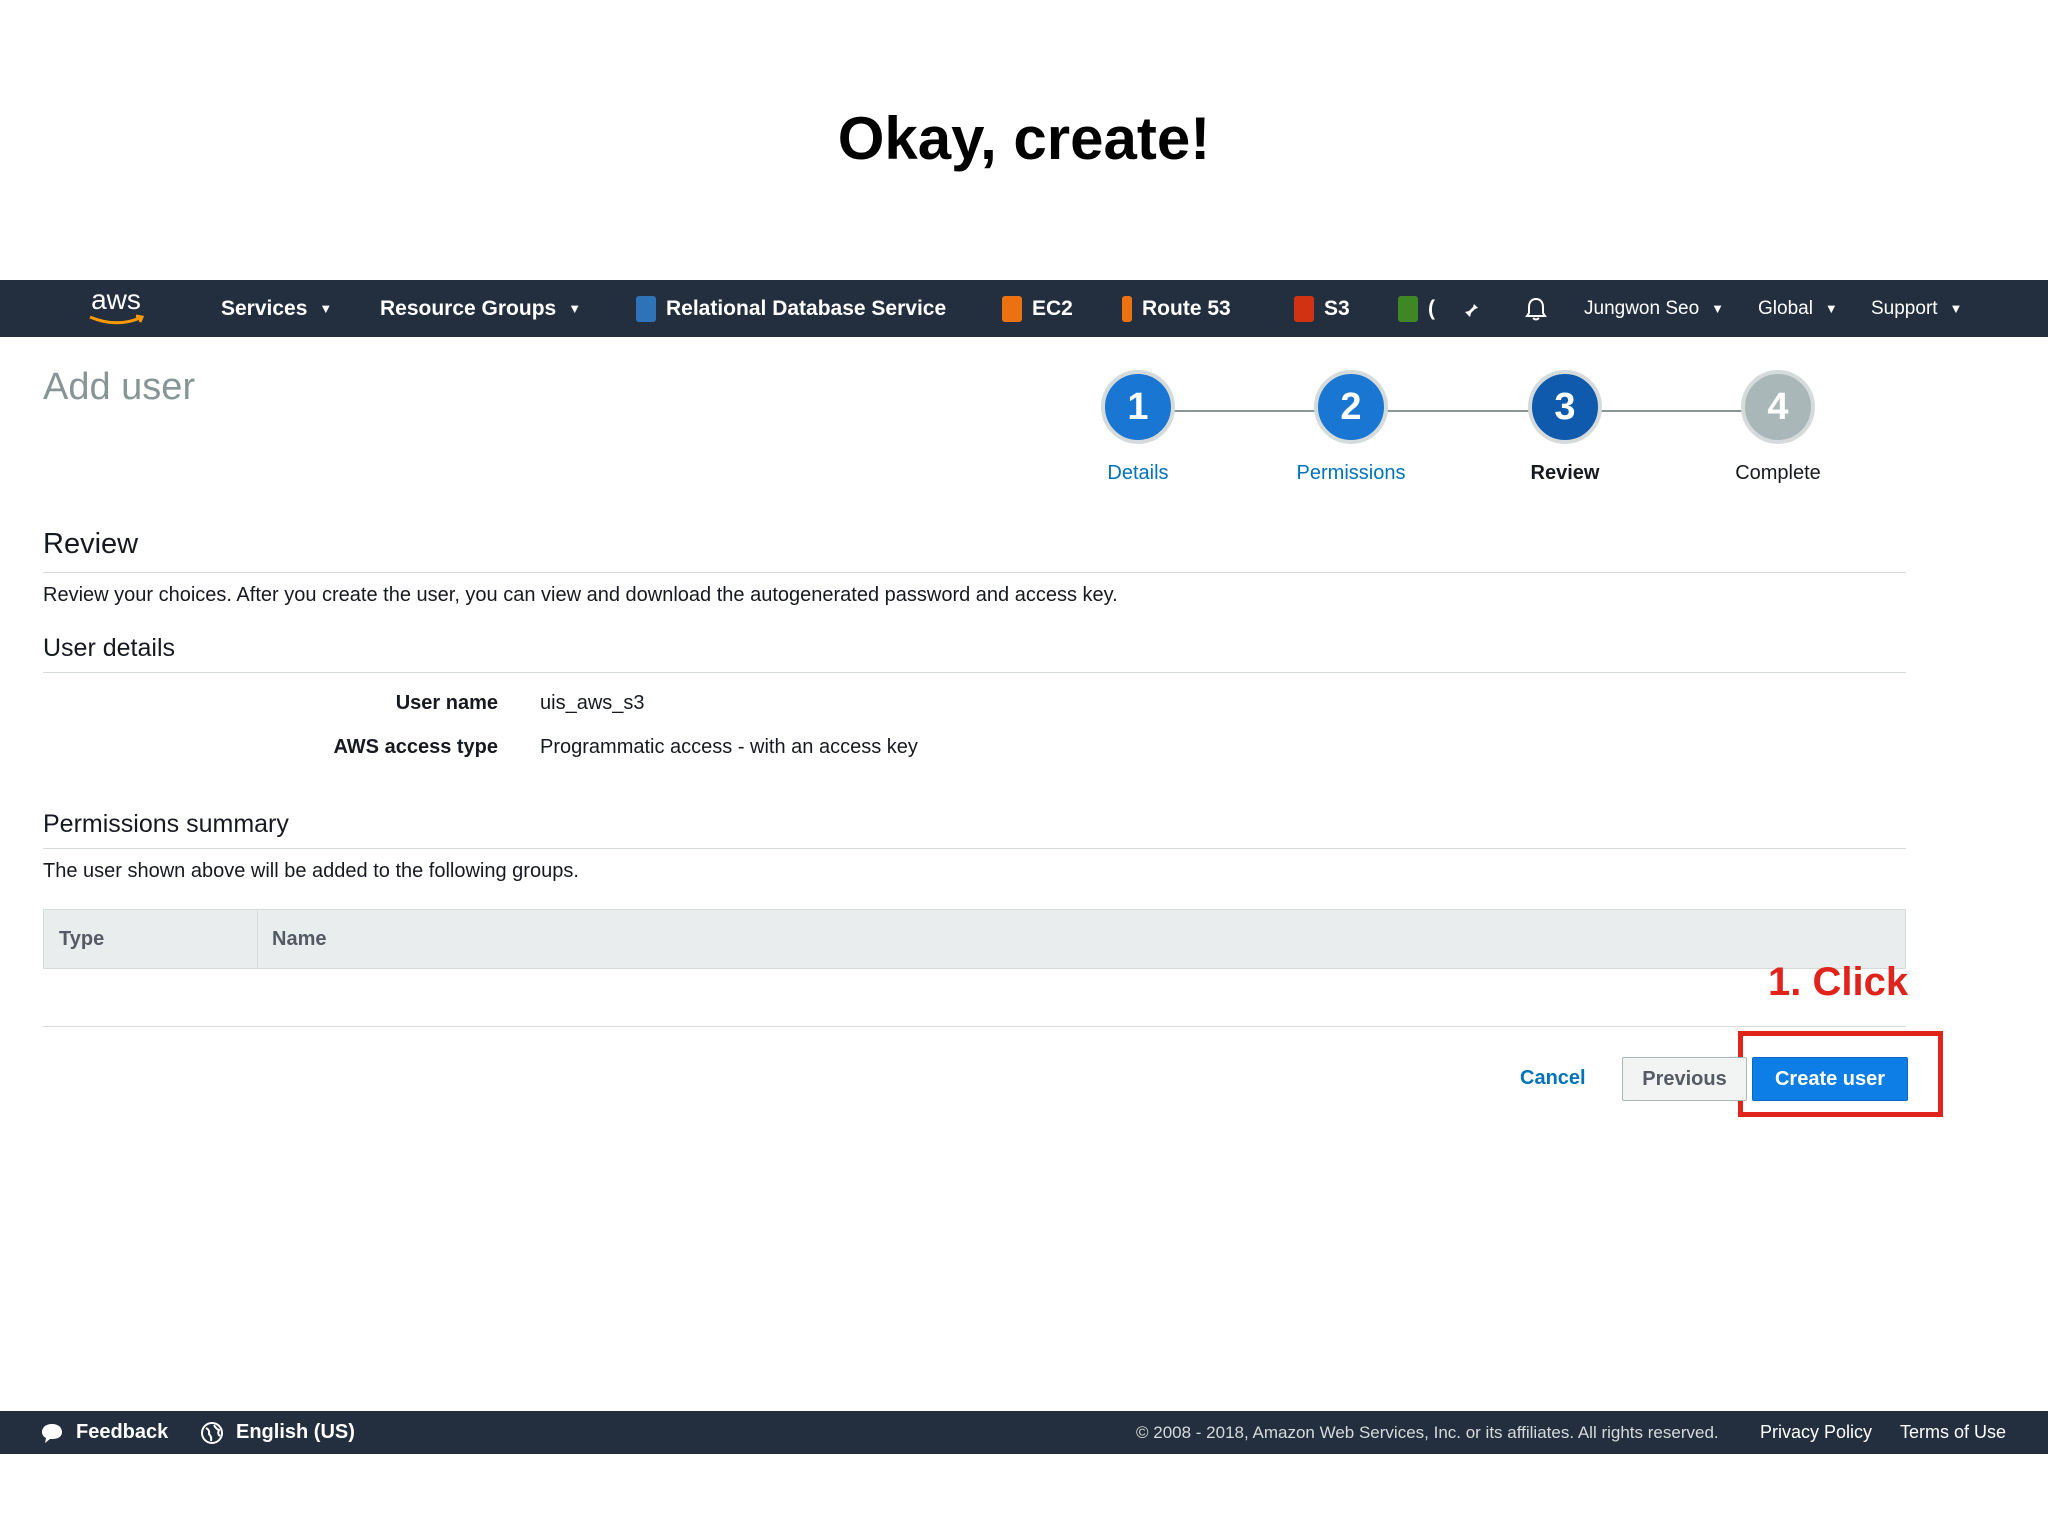  What do you see at coordinates (415, 747) in the screenshot?
I see `access-type-label: AWS access type` at bounding box center [415, 747].